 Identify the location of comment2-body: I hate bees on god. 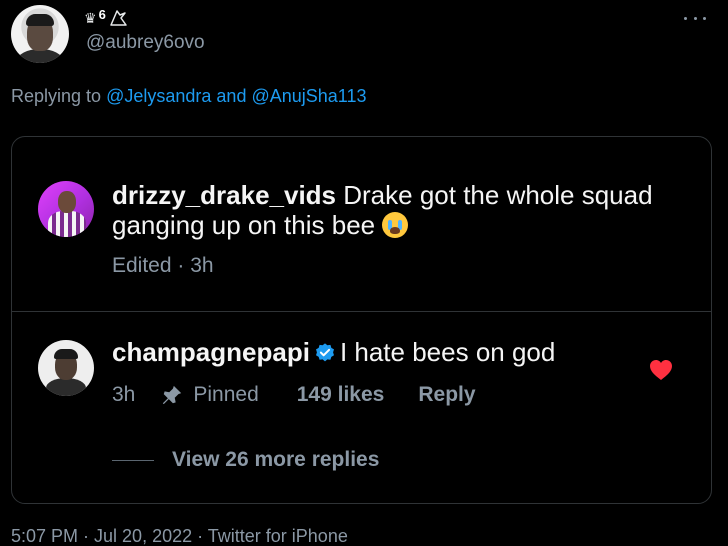
(447, 352).